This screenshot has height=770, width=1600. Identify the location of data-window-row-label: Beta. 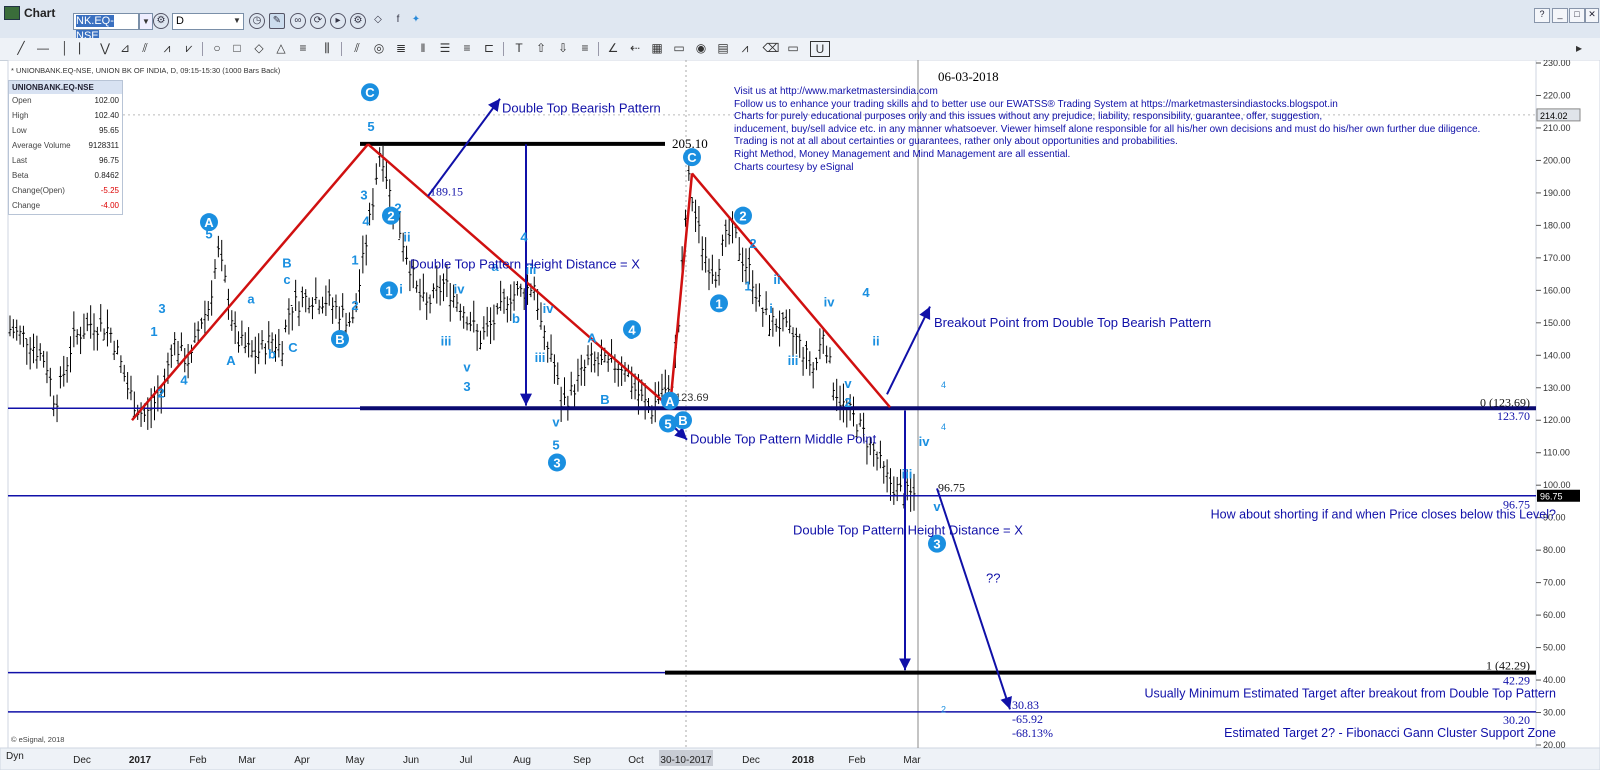
(20, 175).